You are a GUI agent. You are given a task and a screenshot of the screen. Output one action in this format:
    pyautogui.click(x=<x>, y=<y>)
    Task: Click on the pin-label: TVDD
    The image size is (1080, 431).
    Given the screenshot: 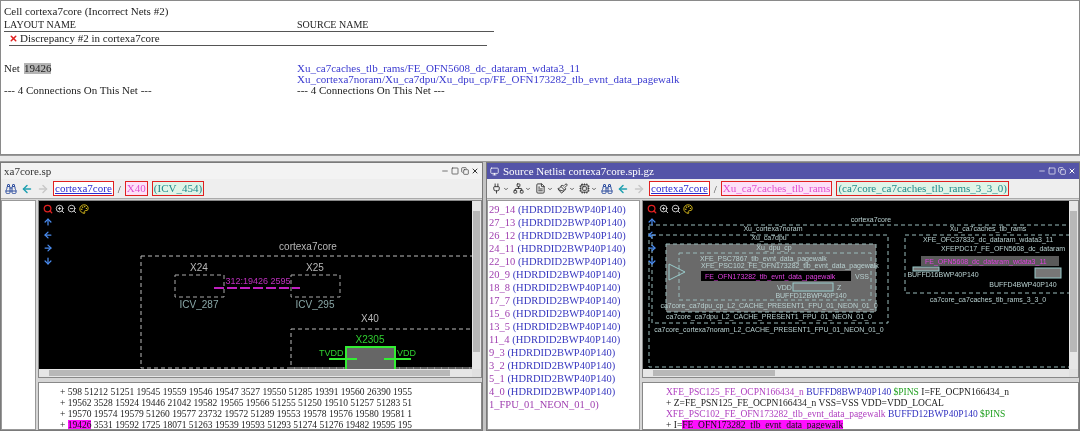 What is the action you would take?
    pyautogui.click(x=331, y=353)
    